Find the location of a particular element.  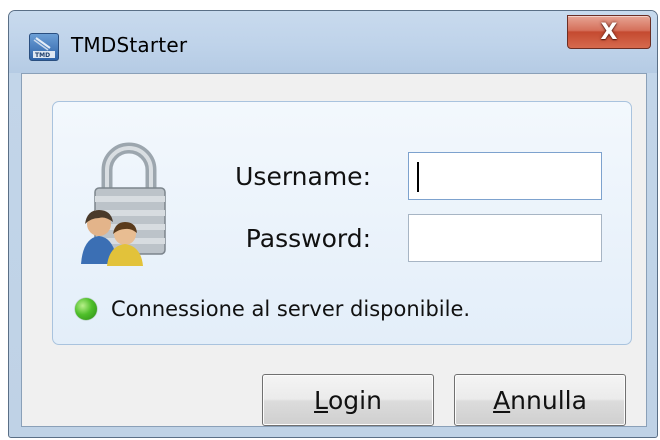

title-bar: TMD TMDStarter X is located at coordinates (333, 42).